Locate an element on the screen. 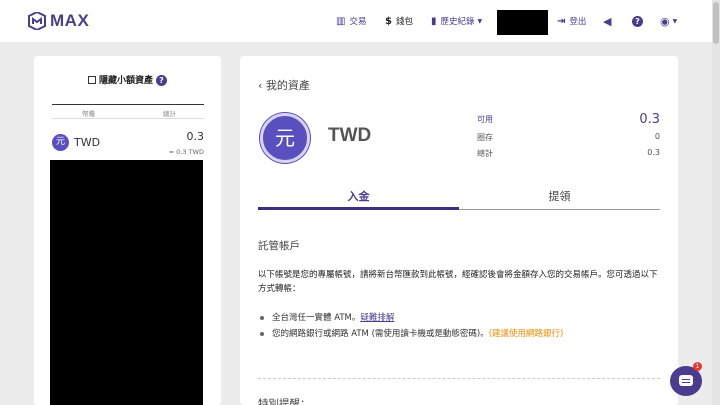 The height and width of the screenshot is (405, 720). available-value: 0.3 is located at coordinates (649, 119).